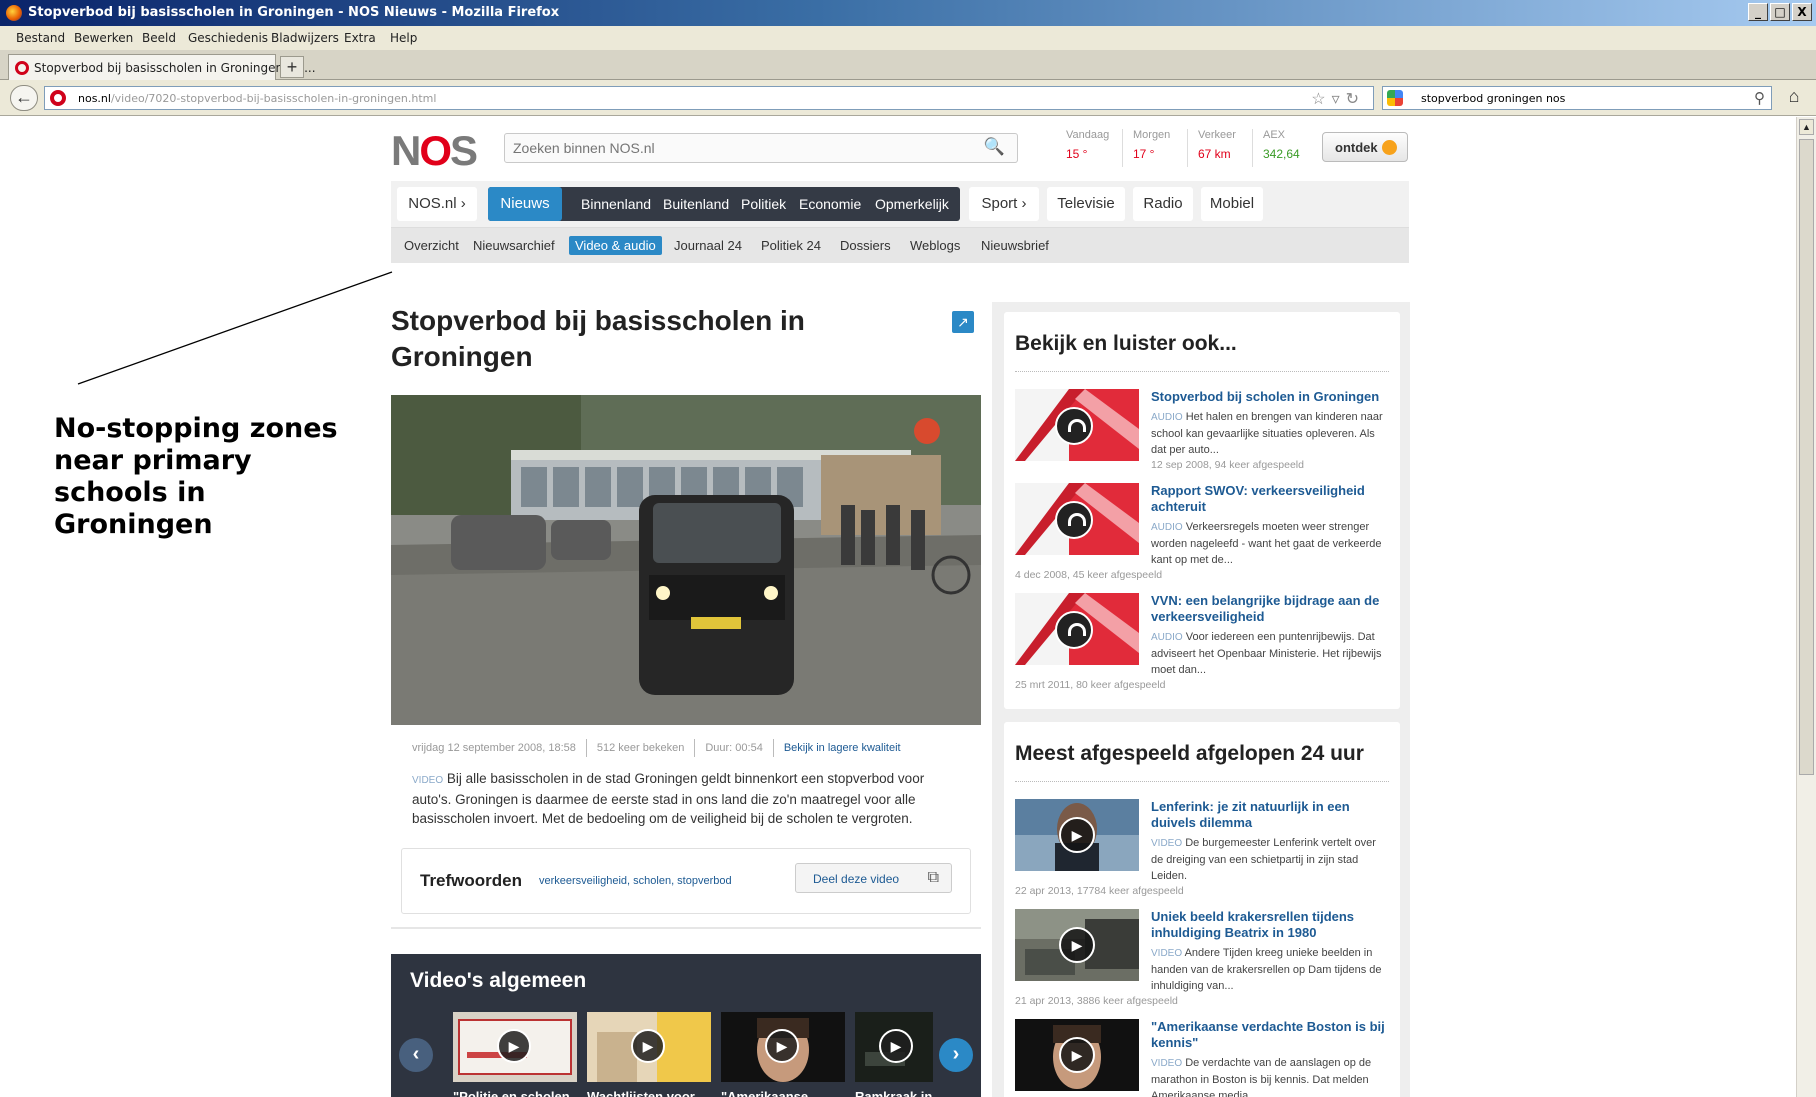 The height and width of the screenshot is (1097, 1816). What do you see at coordinates (228, 38) in the screenshot?
I see `menu-geschiedenis: Geschiedenis` at bounding box center [228, 38].